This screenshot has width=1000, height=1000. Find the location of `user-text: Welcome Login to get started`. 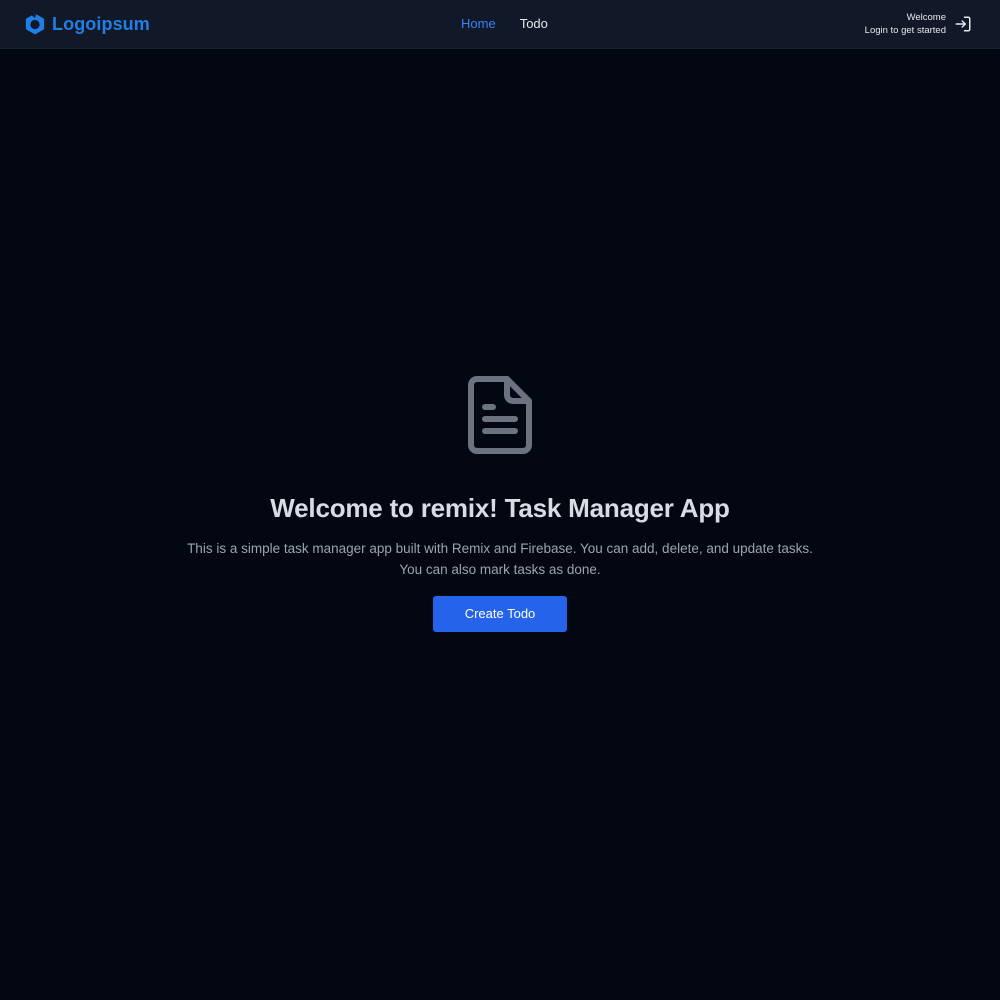

user-text: Welcome Login to get started is located at coordinates (905, 24).